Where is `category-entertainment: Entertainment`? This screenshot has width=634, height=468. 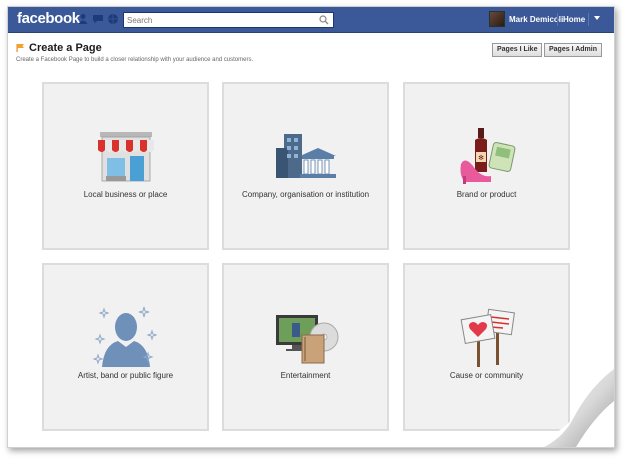
category-entertainment: Entertainment is located at coordinates (305, 347).